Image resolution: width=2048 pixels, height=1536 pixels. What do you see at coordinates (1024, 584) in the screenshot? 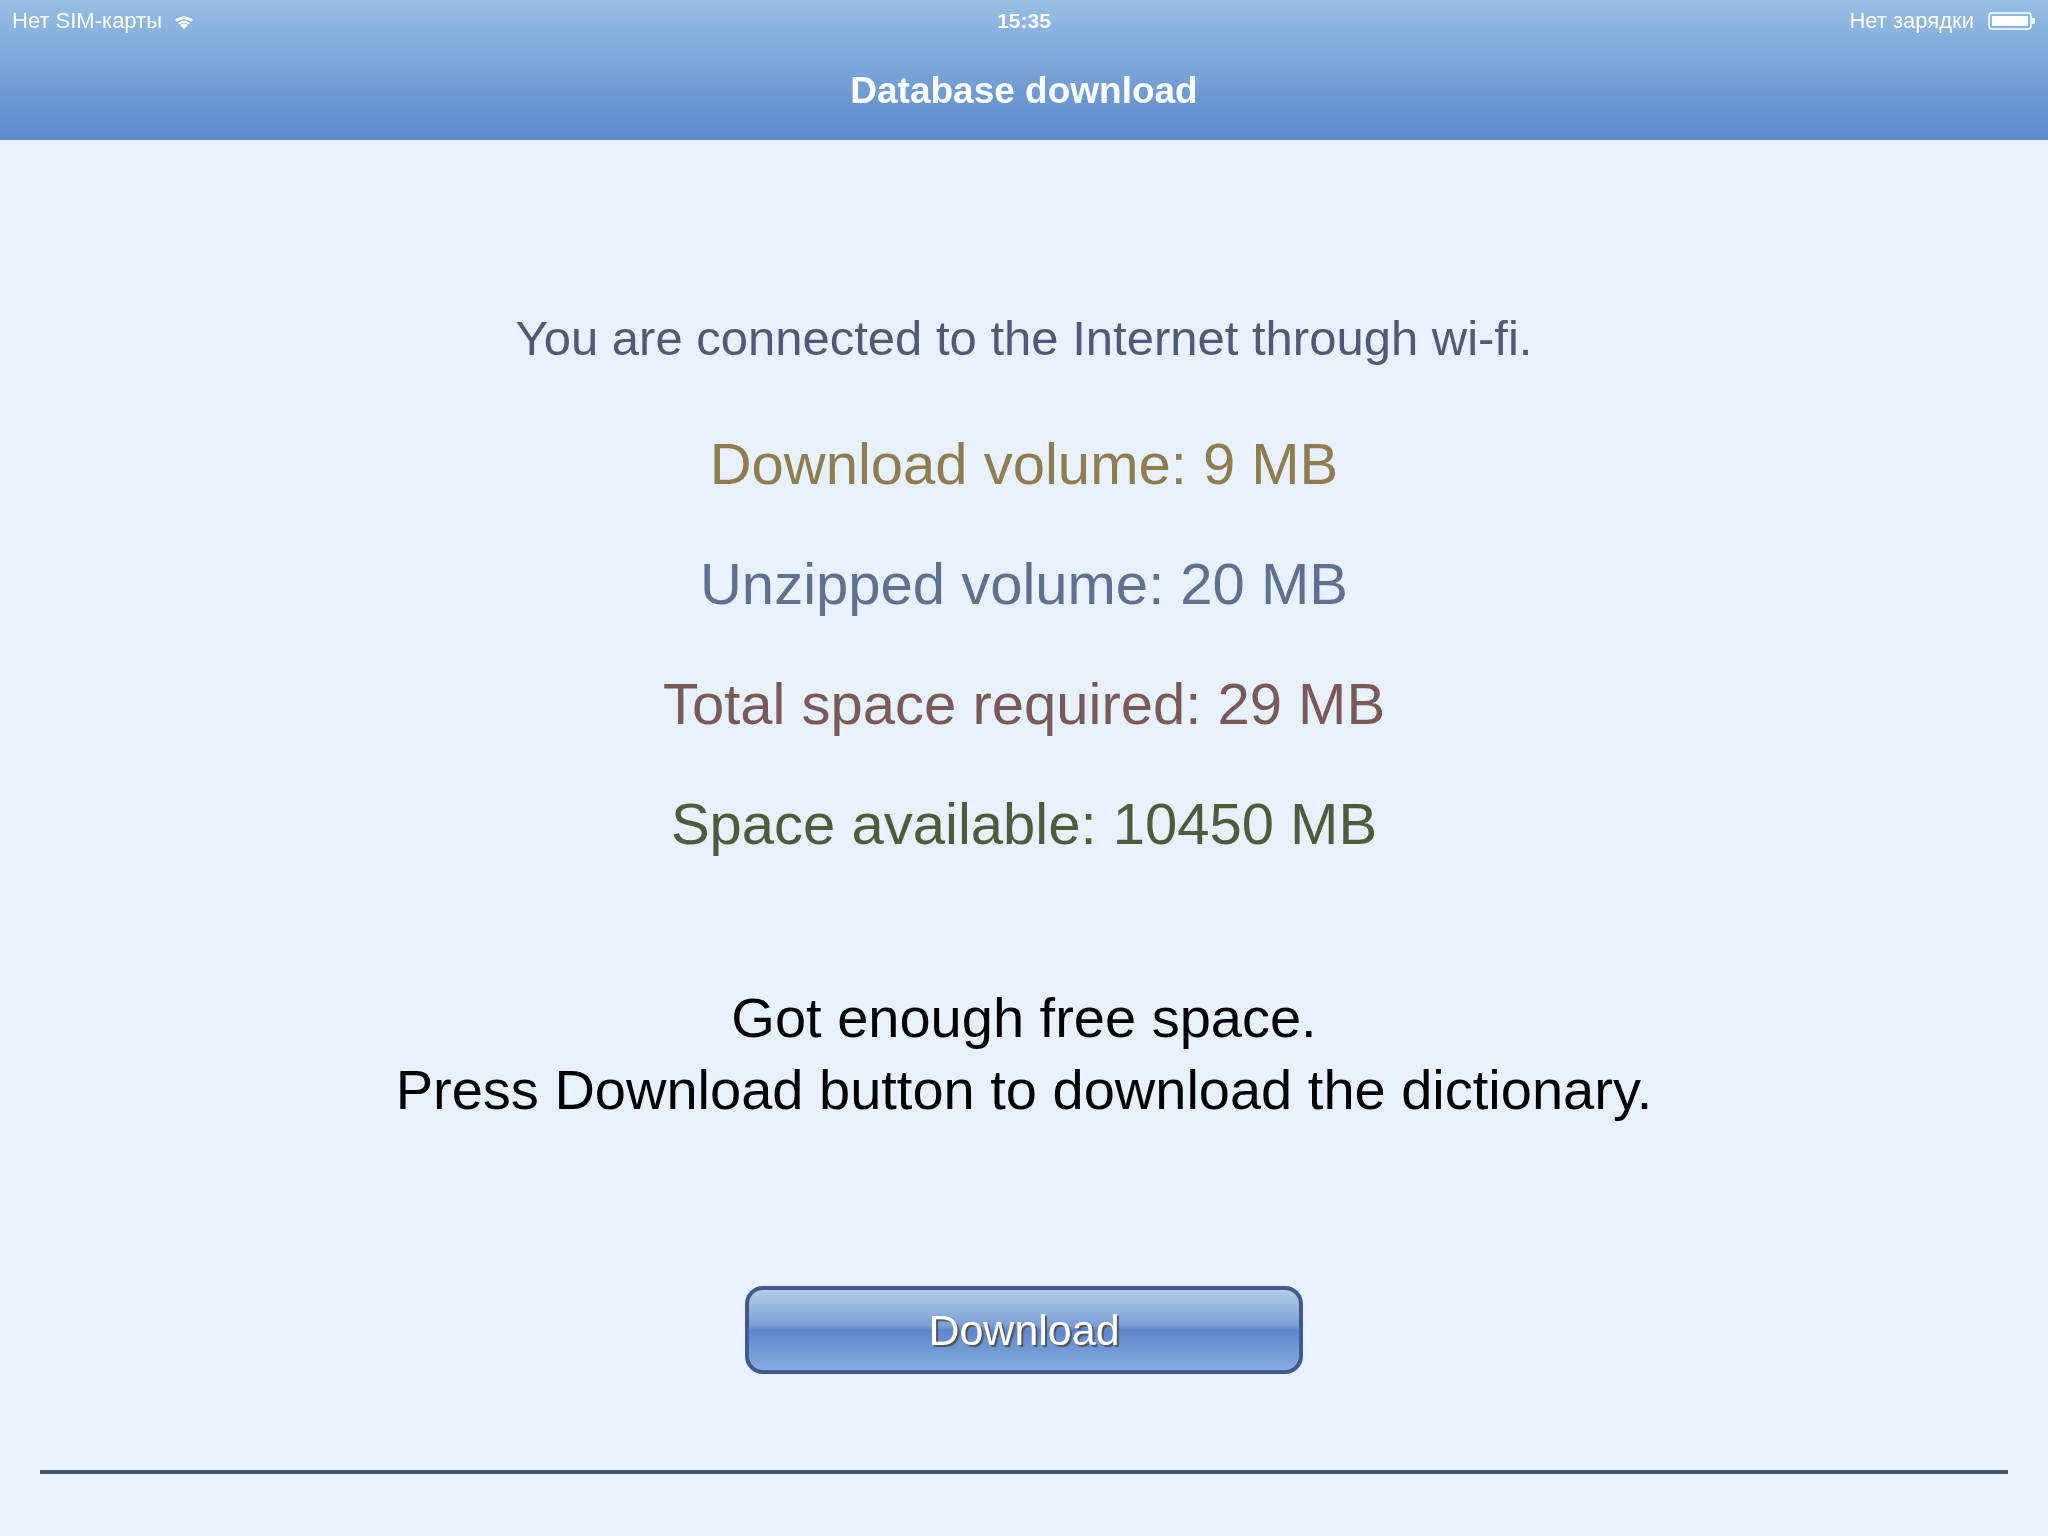
I see `volume-info: Unzipped volume: 20 MB` at bounding box center [1024, 584].